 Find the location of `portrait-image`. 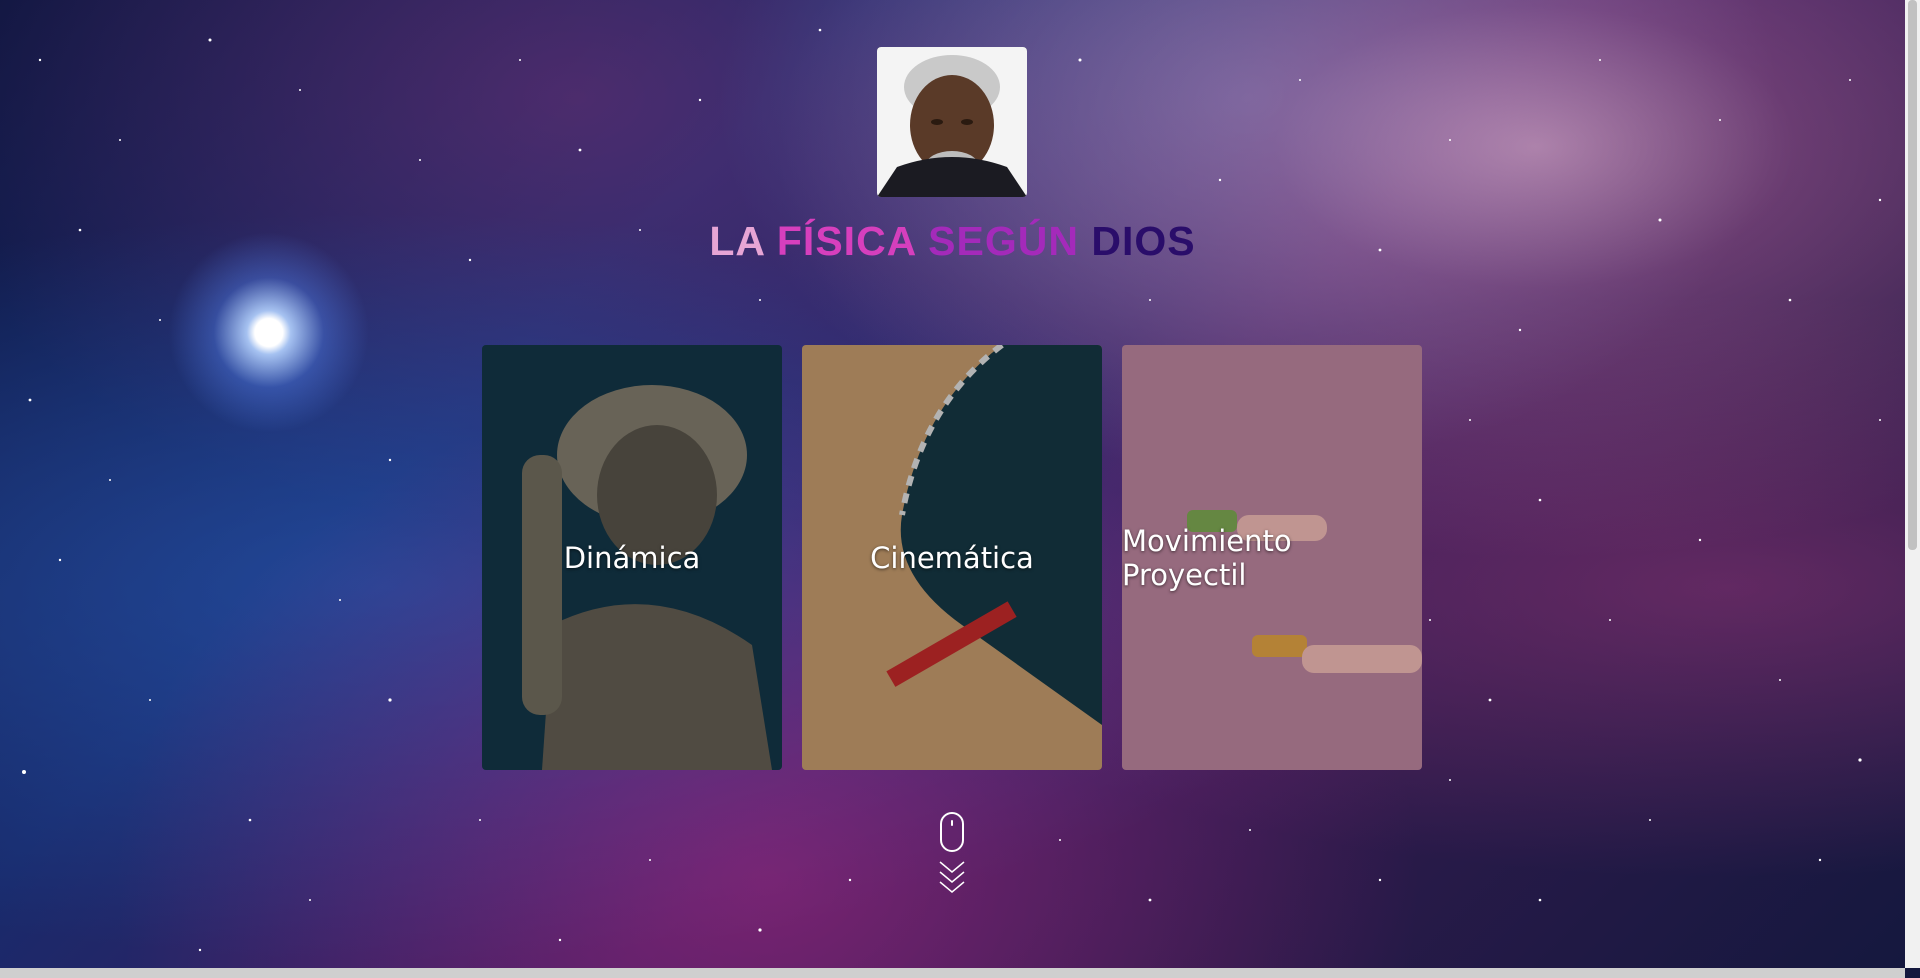

portrait-image is located at coordinates (952, 122).